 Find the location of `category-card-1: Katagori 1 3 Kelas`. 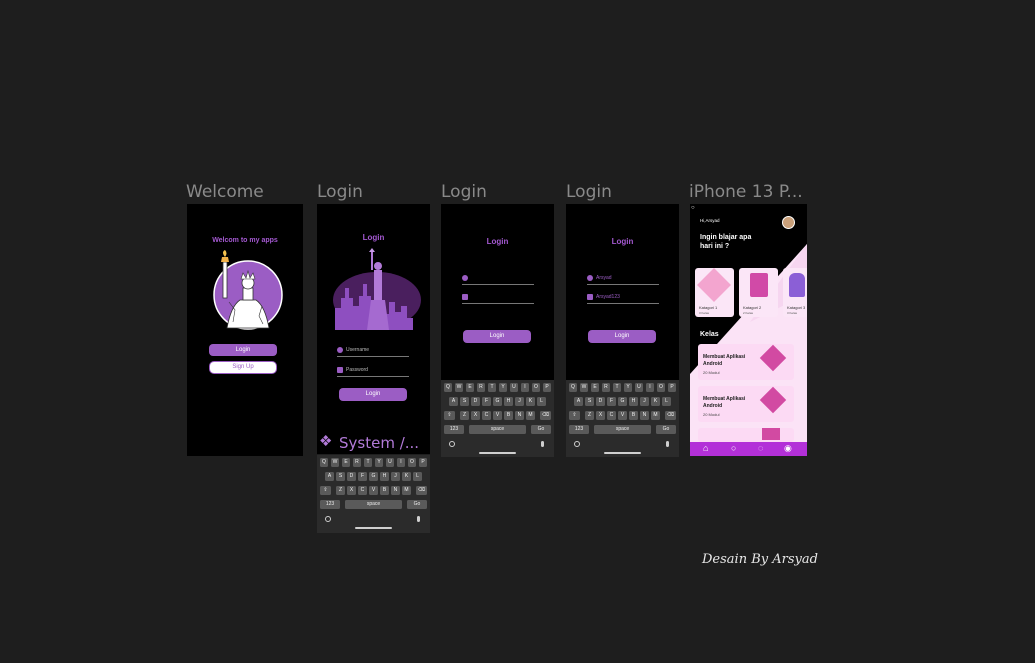

category-card-1: Katagori 1 3 Kelas is located at coordinates (714, 292).